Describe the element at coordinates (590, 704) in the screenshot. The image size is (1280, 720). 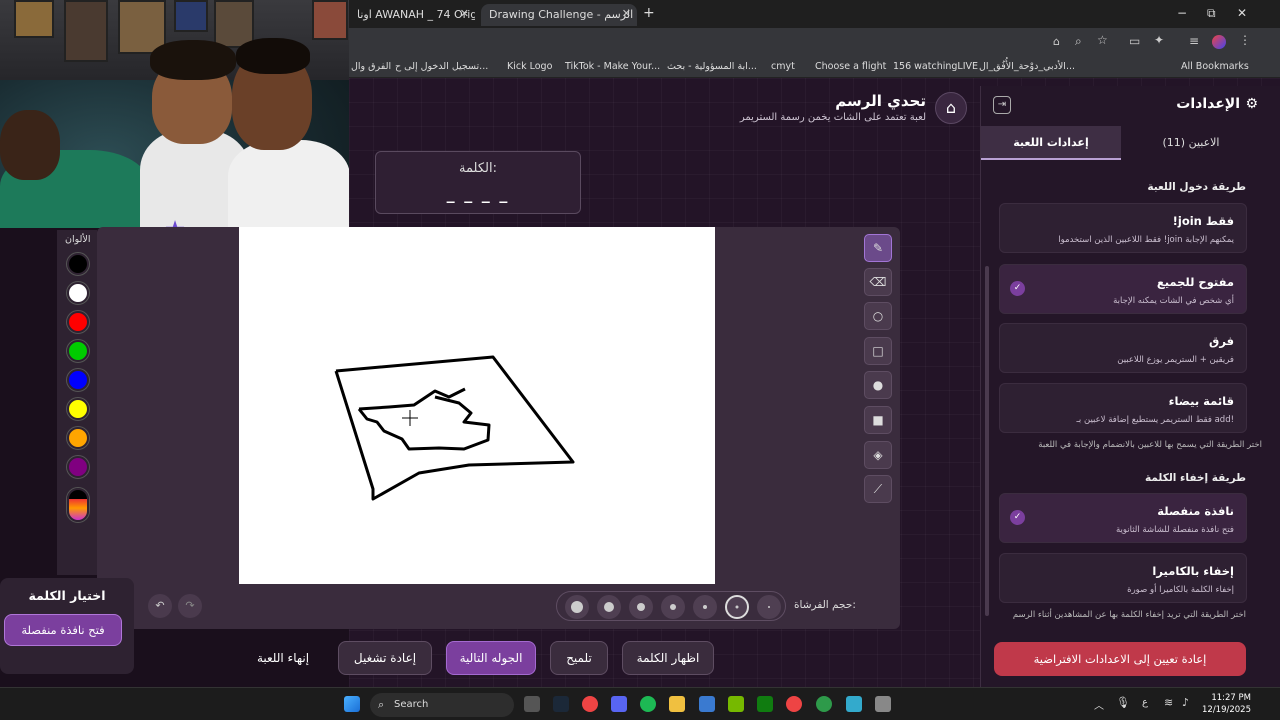
I see `chrome-icon` at that location.